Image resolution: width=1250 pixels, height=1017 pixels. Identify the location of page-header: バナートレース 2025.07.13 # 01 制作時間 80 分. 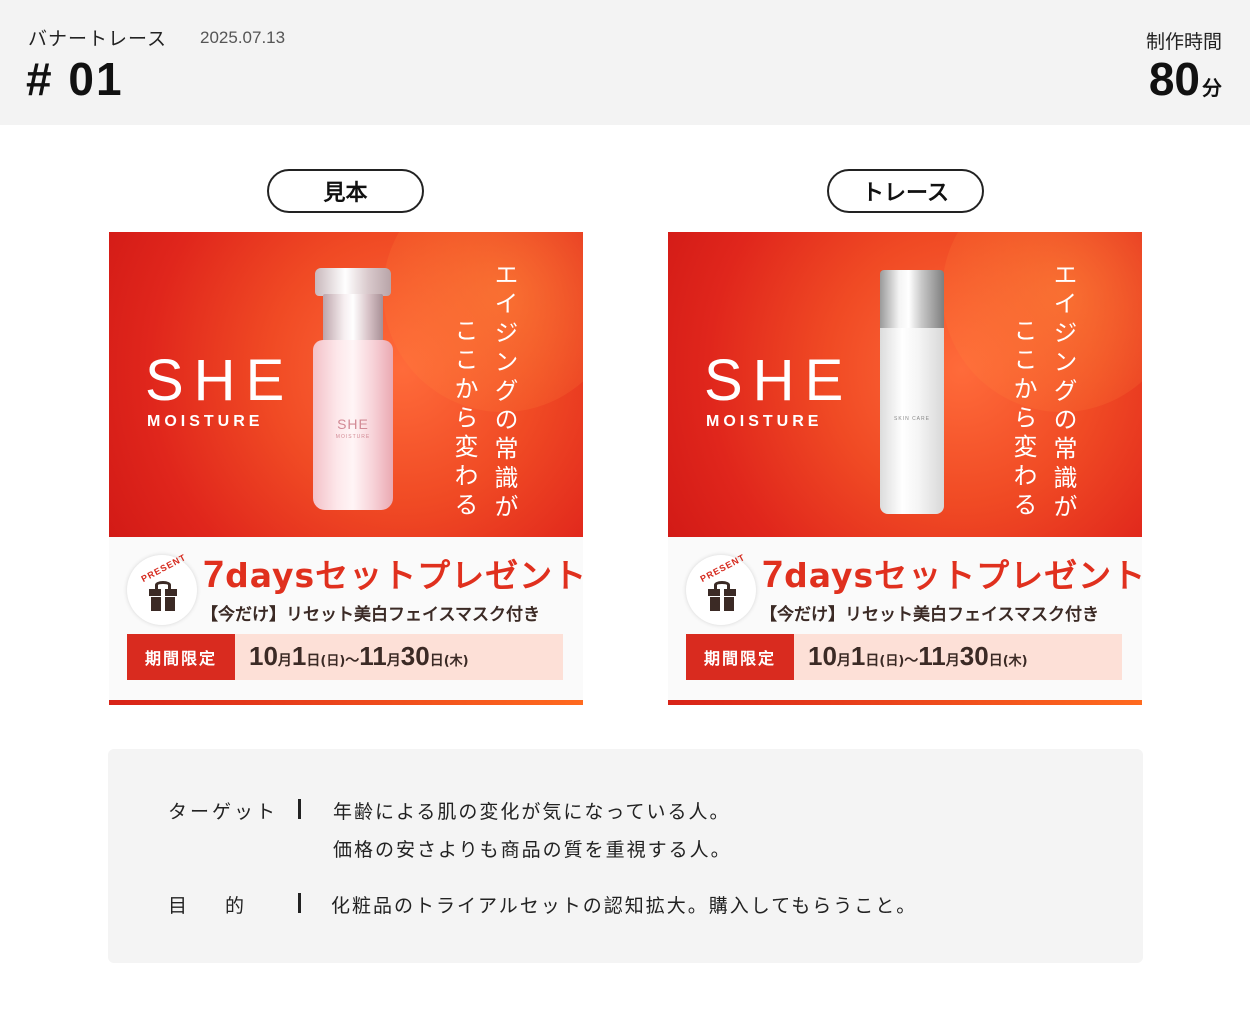
(625, 62).